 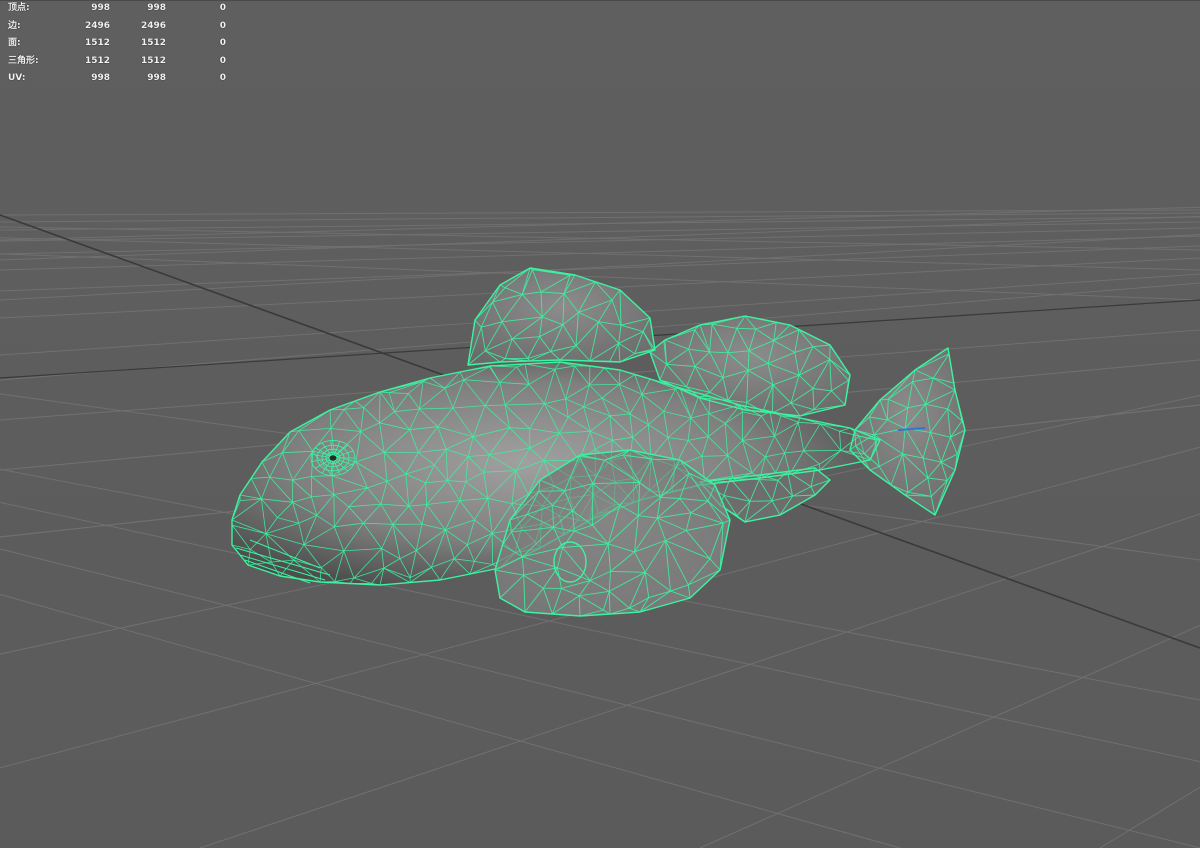 What do you see at coordinates (19, 8) in the screenshot?
I see `hud-label: 顶点:` at bounding box center [19, 8].